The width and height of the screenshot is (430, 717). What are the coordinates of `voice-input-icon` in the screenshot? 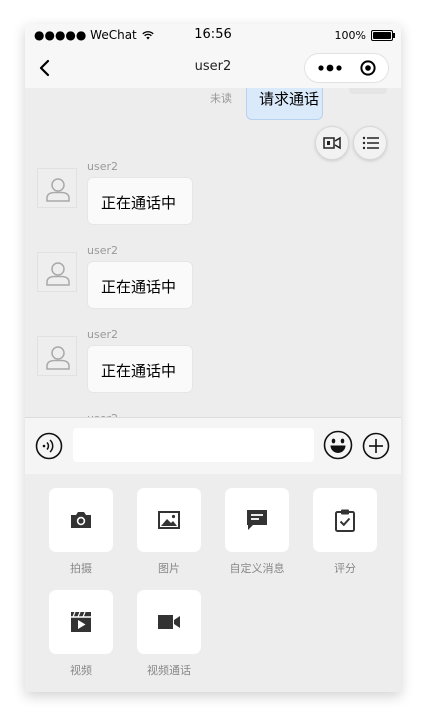 It's located at (49, 446).